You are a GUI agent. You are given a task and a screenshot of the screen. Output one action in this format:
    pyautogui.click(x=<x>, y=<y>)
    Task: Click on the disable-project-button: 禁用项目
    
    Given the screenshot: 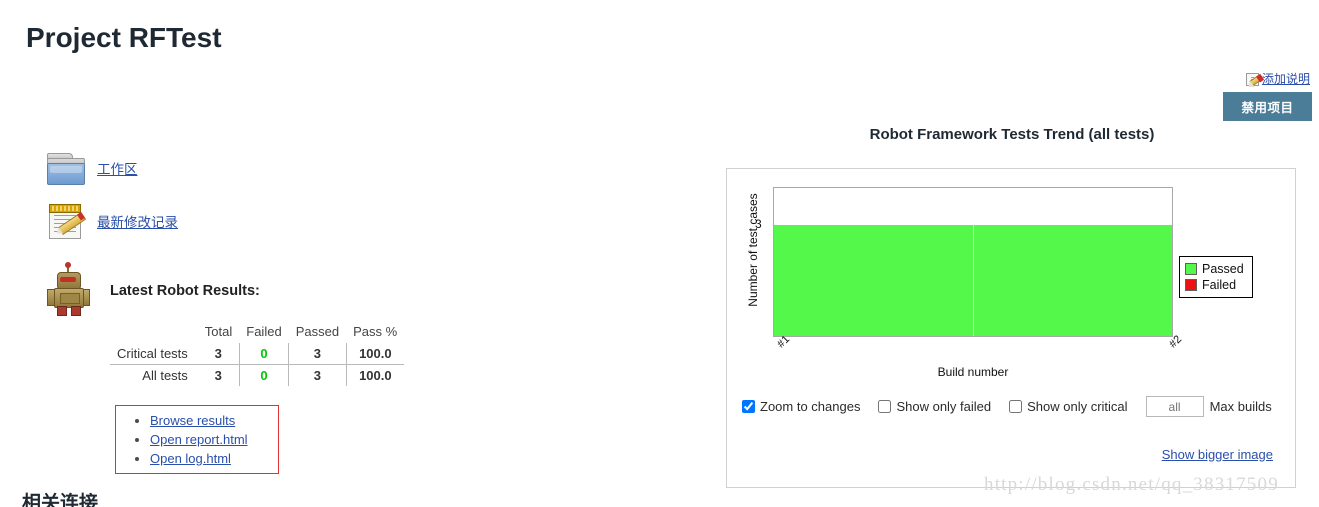 What is the action you would take?
    pyautogui.click(x=1267, y=106)
    